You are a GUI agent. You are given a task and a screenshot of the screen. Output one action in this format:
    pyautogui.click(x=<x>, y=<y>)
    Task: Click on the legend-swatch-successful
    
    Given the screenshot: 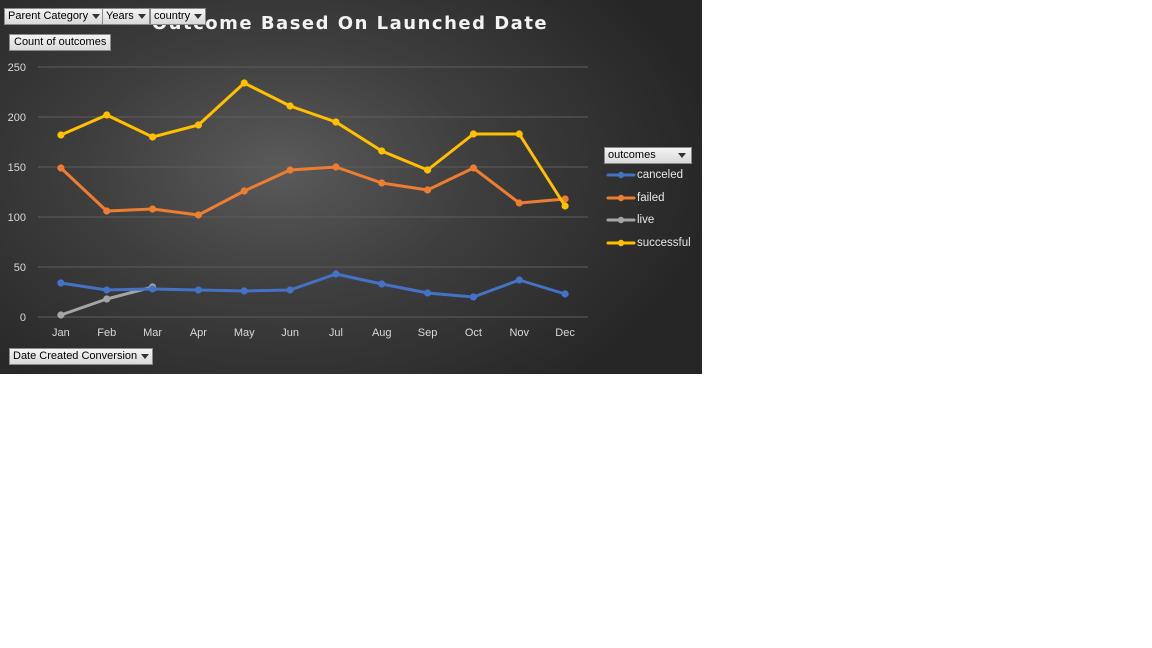 What is the action you would take?
    pyautogui.click(x=621, y=242)
    